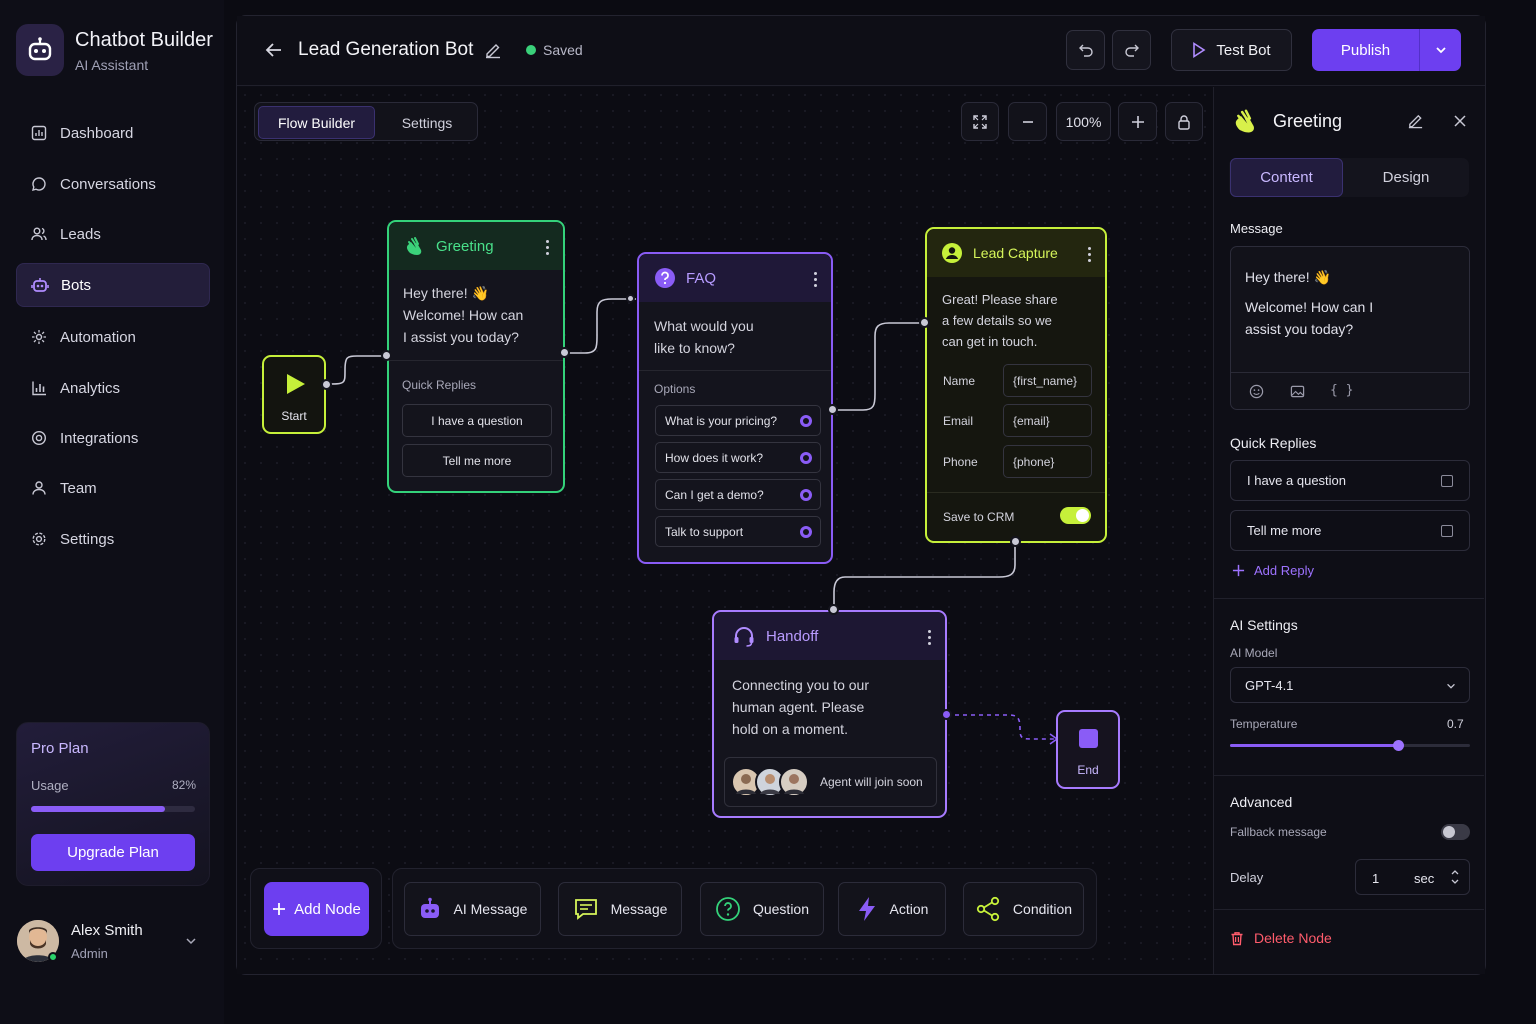 The image size is (1536, 1024). I want to click on plan-usage-bar-fill, so click(98, 809).